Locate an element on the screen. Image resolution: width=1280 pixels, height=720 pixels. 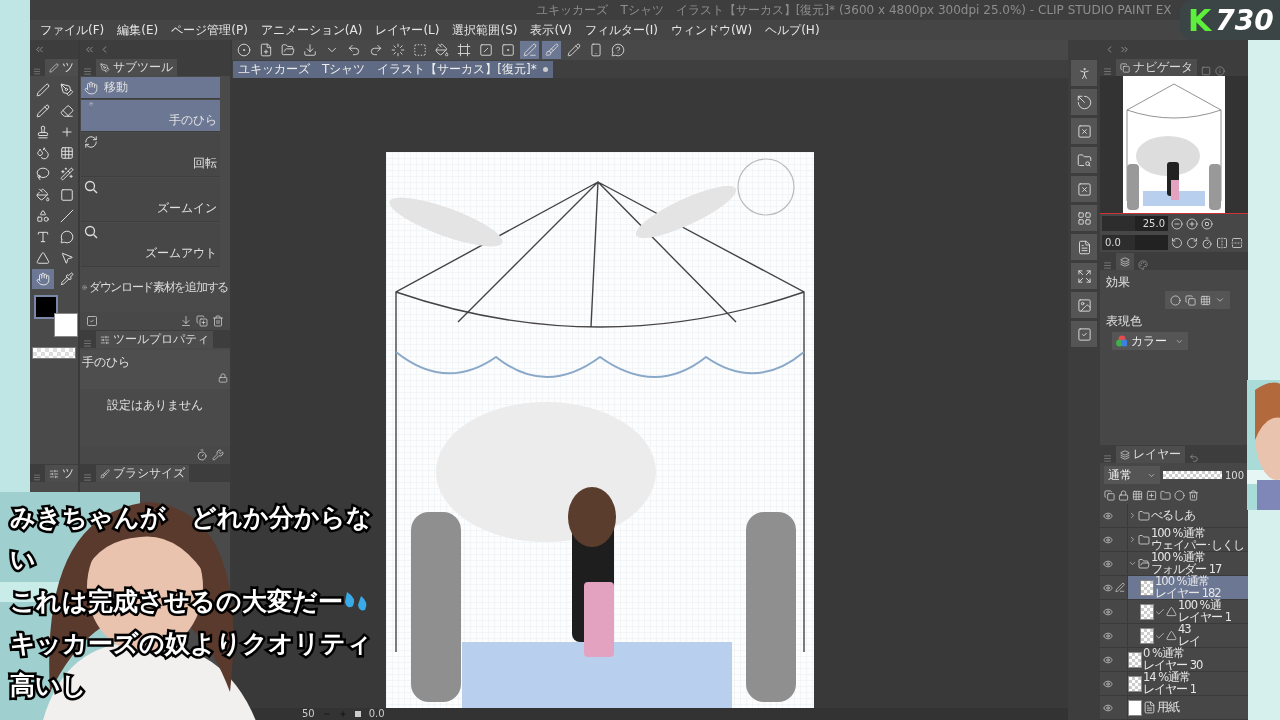
frame-icon is located at coordinates (463, 50).